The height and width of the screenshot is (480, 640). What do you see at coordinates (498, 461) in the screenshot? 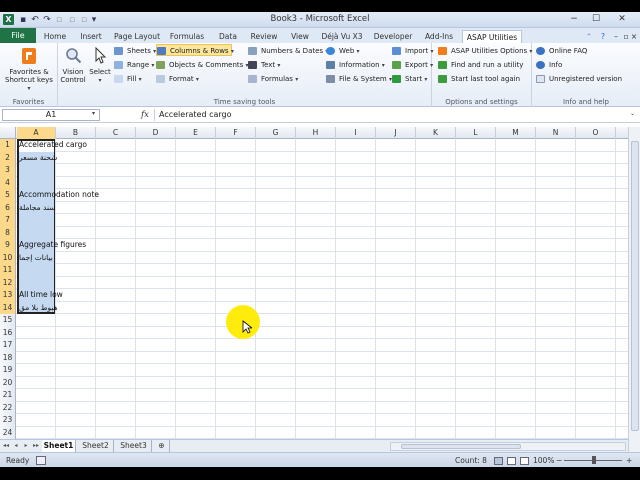
I see `normal-view-icon` at bounding box center [498, 461].